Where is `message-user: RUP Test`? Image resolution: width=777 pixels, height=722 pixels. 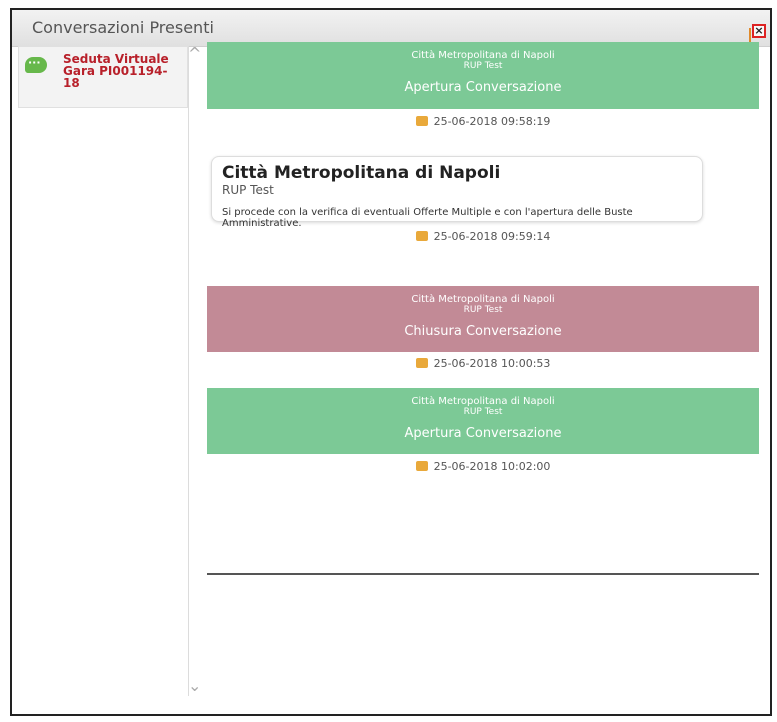
message-user: RUP Test is located at coordinates (248, 190).